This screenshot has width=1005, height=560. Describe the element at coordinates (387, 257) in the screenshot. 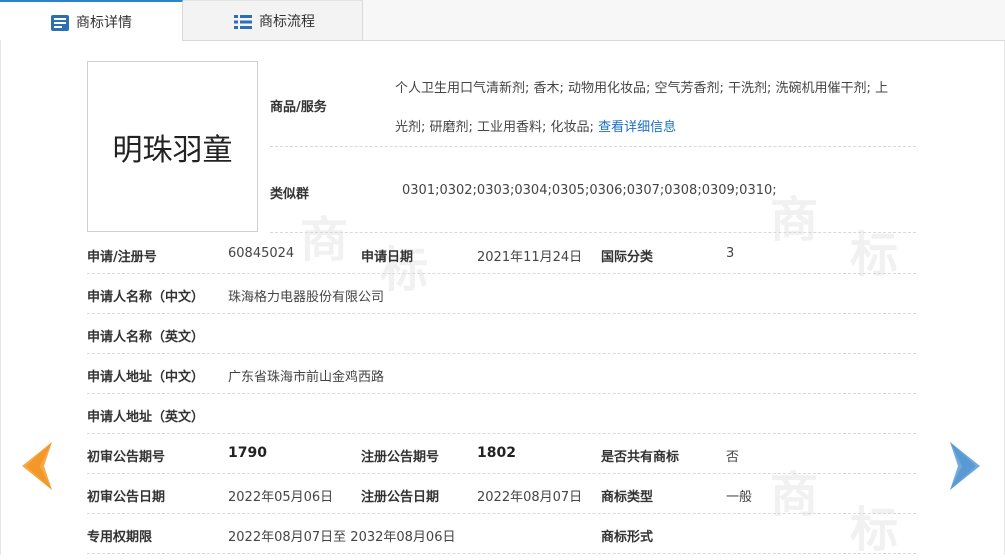

I see `app-date-label: 申请日期` at that location.